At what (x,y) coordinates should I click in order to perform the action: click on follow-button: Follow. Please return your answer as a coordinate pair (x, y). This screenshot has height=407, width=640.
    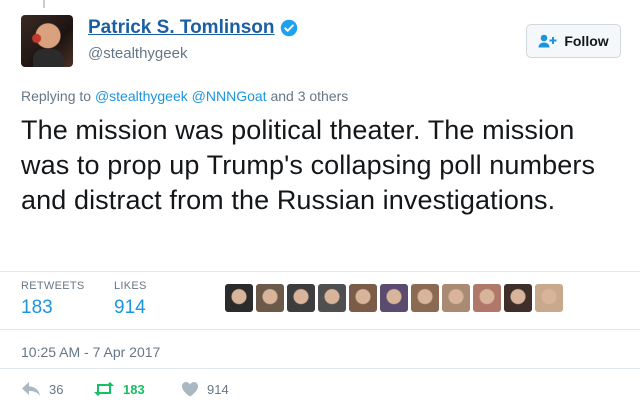
    Looking at the image, I should click on (573, 41).